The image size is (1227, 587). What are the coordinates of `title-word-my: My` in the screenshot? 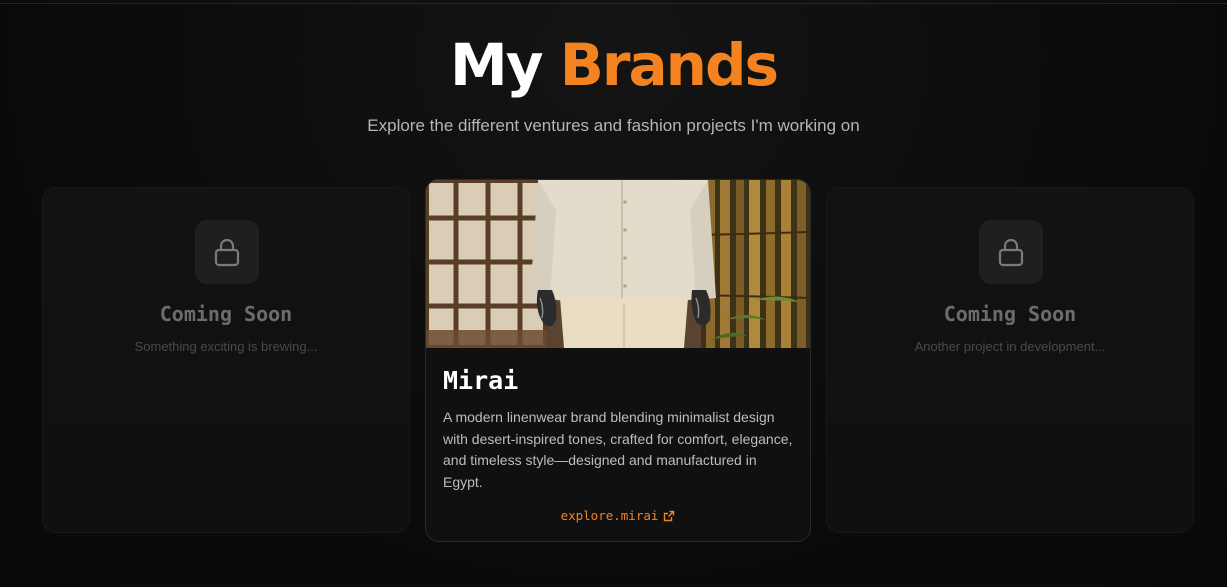 It's located at (496, 65).